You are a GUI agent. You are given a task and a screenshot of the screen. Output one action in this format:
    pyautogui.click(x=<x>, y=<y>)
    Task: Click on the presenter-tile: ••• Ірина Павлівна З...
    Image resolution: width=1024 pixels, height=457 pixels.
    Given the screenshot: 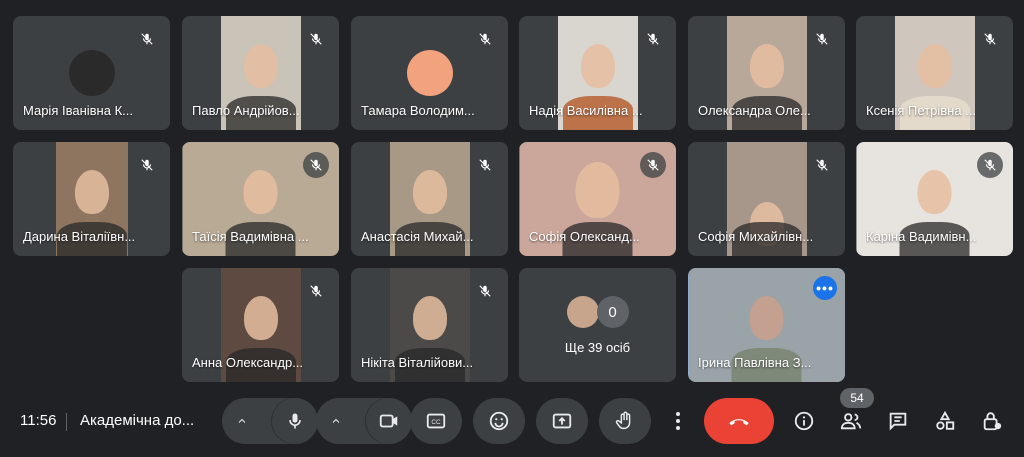 What is the action you would take?
    pyautogui.click(x=766, y=325)
    